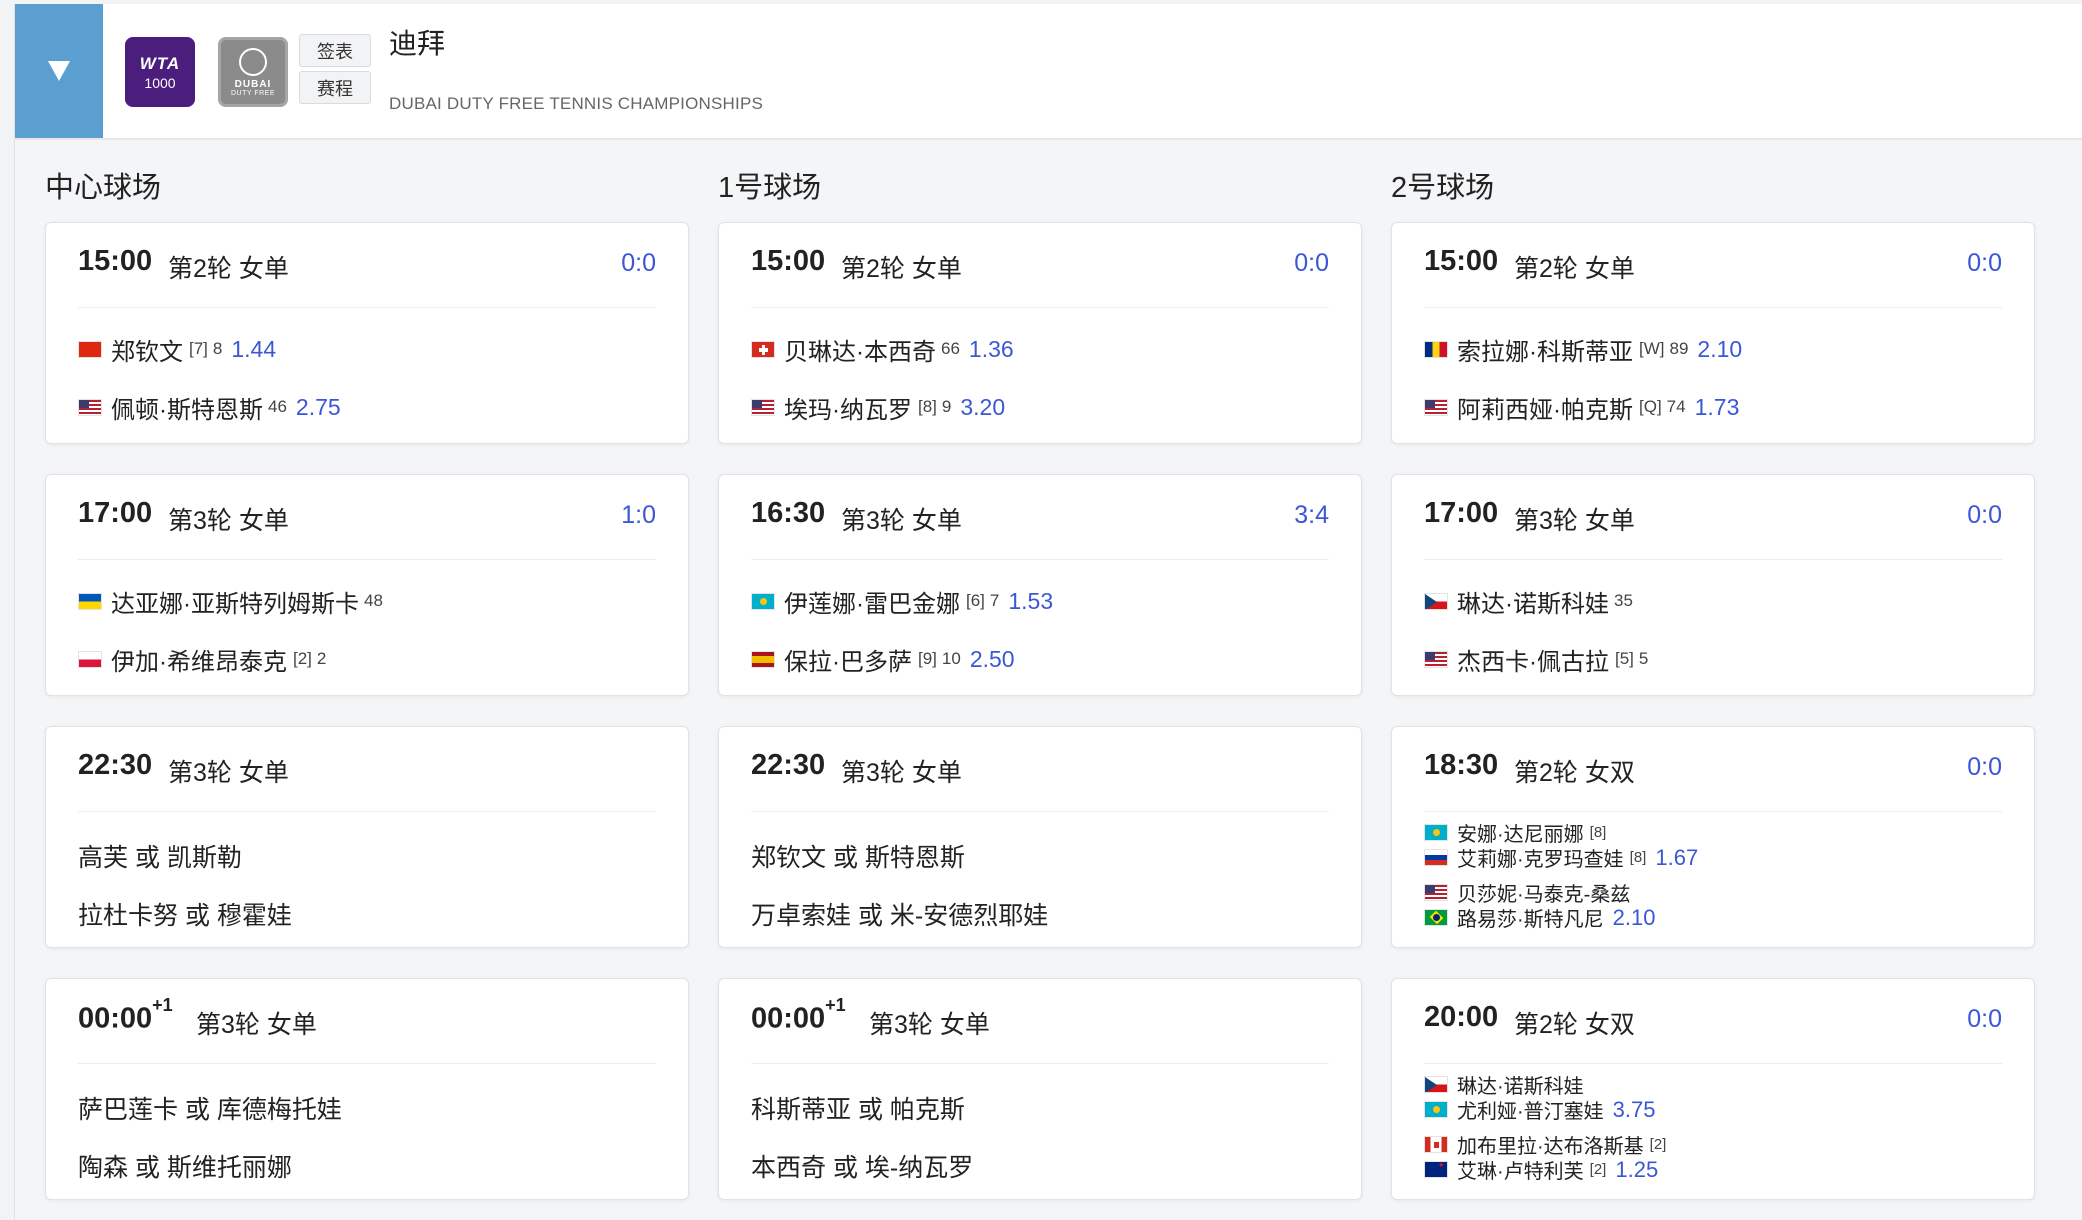 The image size is (2082, 1220). What do you see at coordinates (1311, 515) in the screenshot?
I see `match-score: 3:4` at bounding box center [1311, 515].